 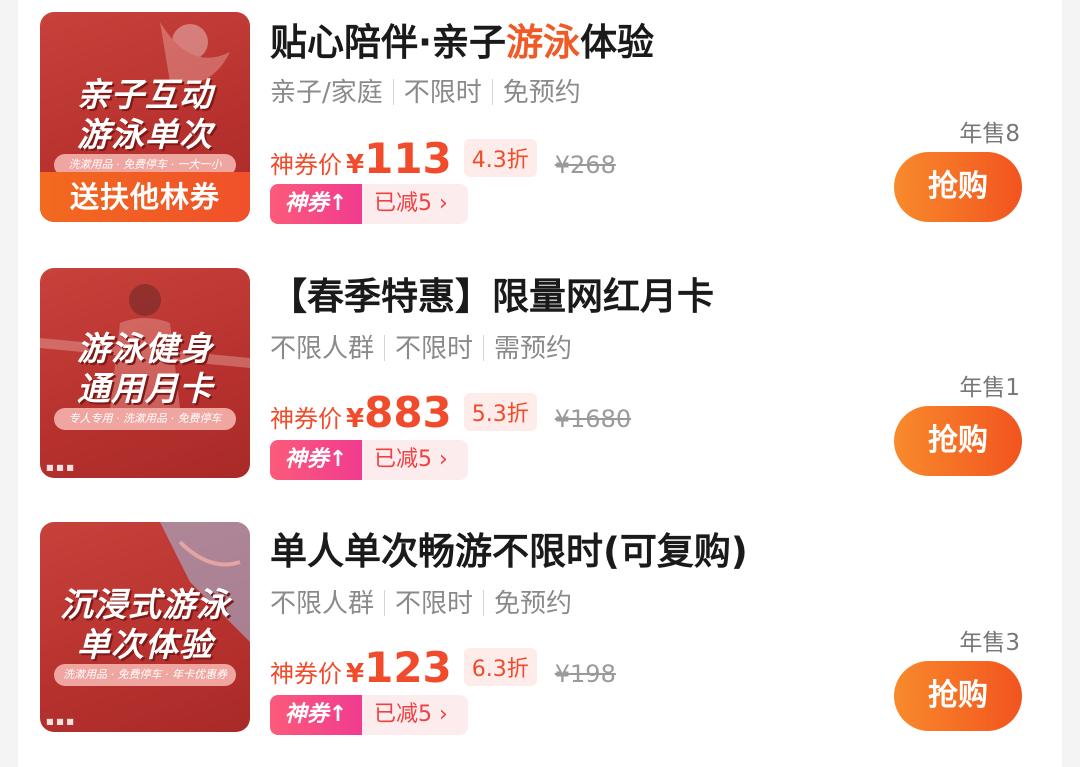 I want to click on product-tags: 不限人群 不限时 免预约, so click(x=421, y=601).